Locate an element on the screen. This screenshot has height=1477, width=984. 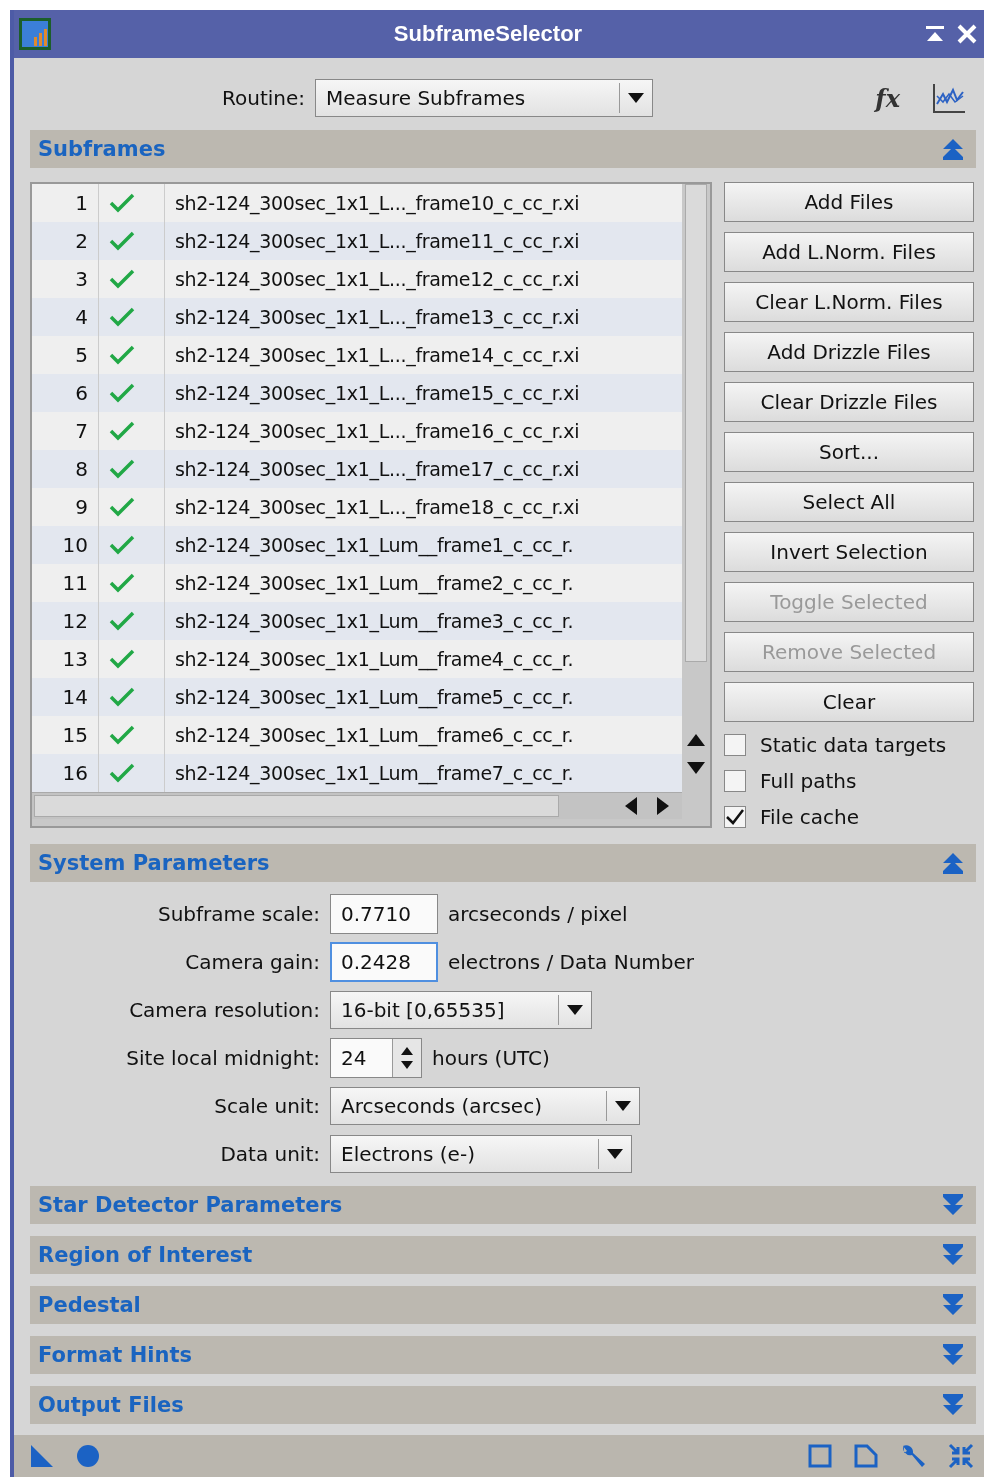
dropdown: Electrons (e-) is located at coordinates (481, 1154).